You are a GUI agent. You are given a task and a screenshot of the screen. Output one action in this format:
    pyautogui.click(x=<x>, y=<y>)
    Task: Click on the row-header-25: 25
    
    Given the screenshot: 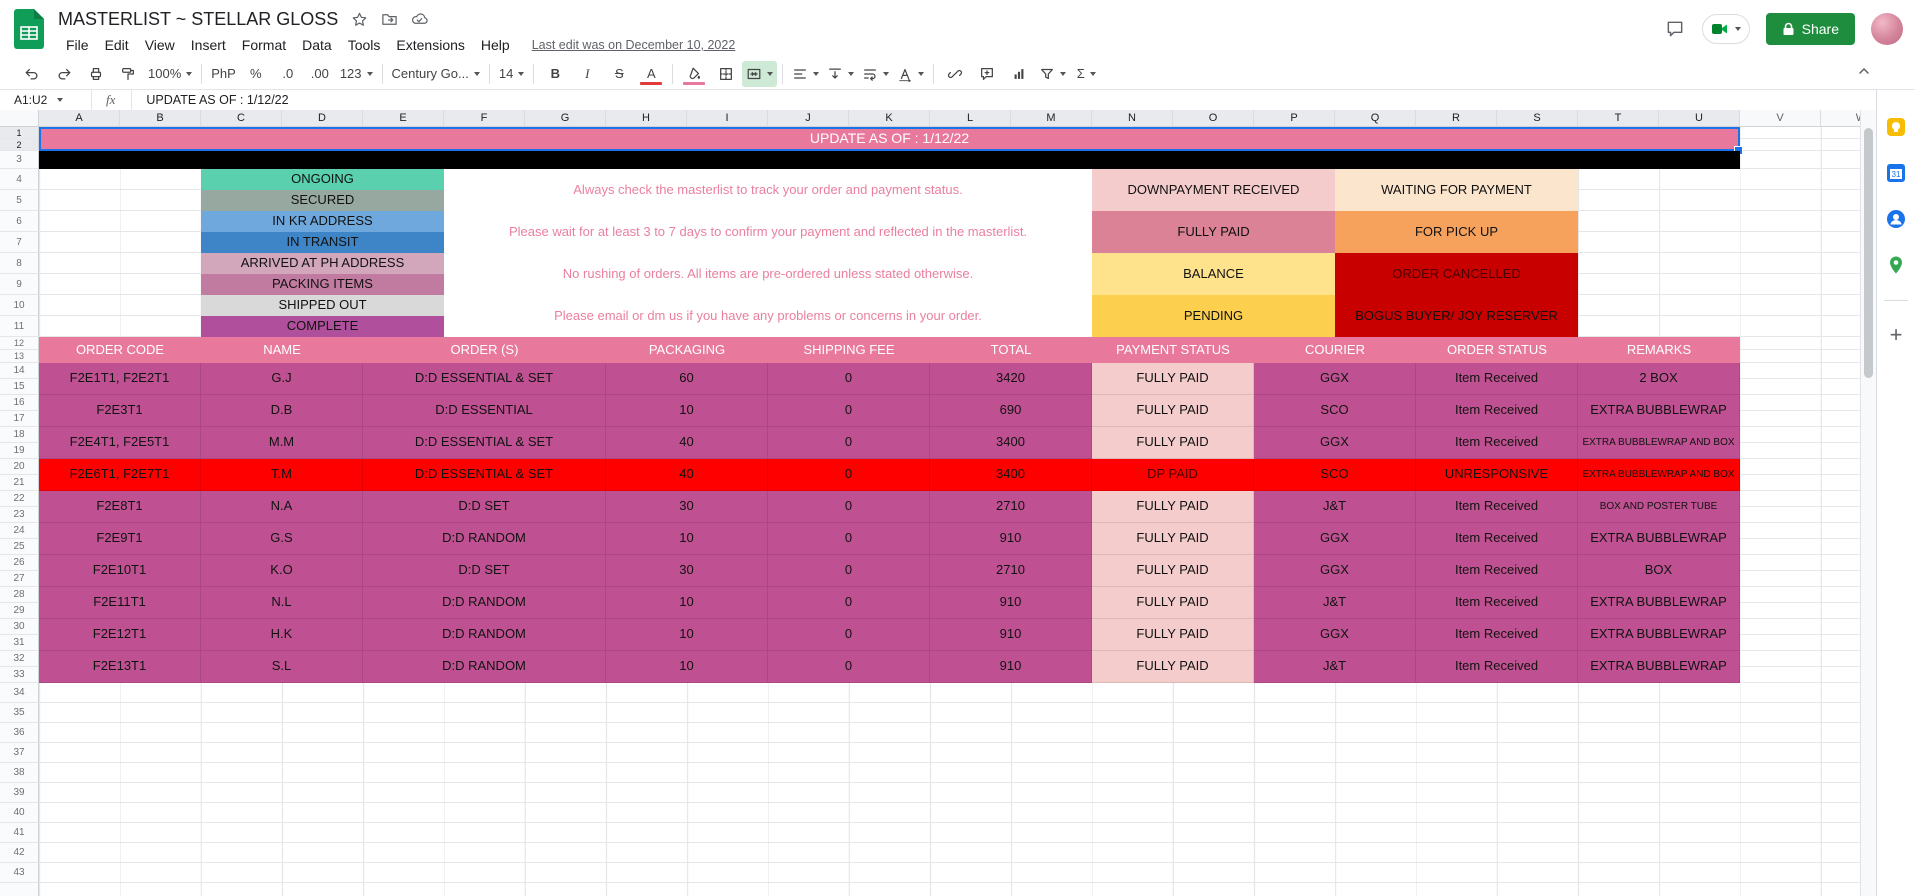 What is the action you would take?
    pyautogui.click(x=19, y=547)
    